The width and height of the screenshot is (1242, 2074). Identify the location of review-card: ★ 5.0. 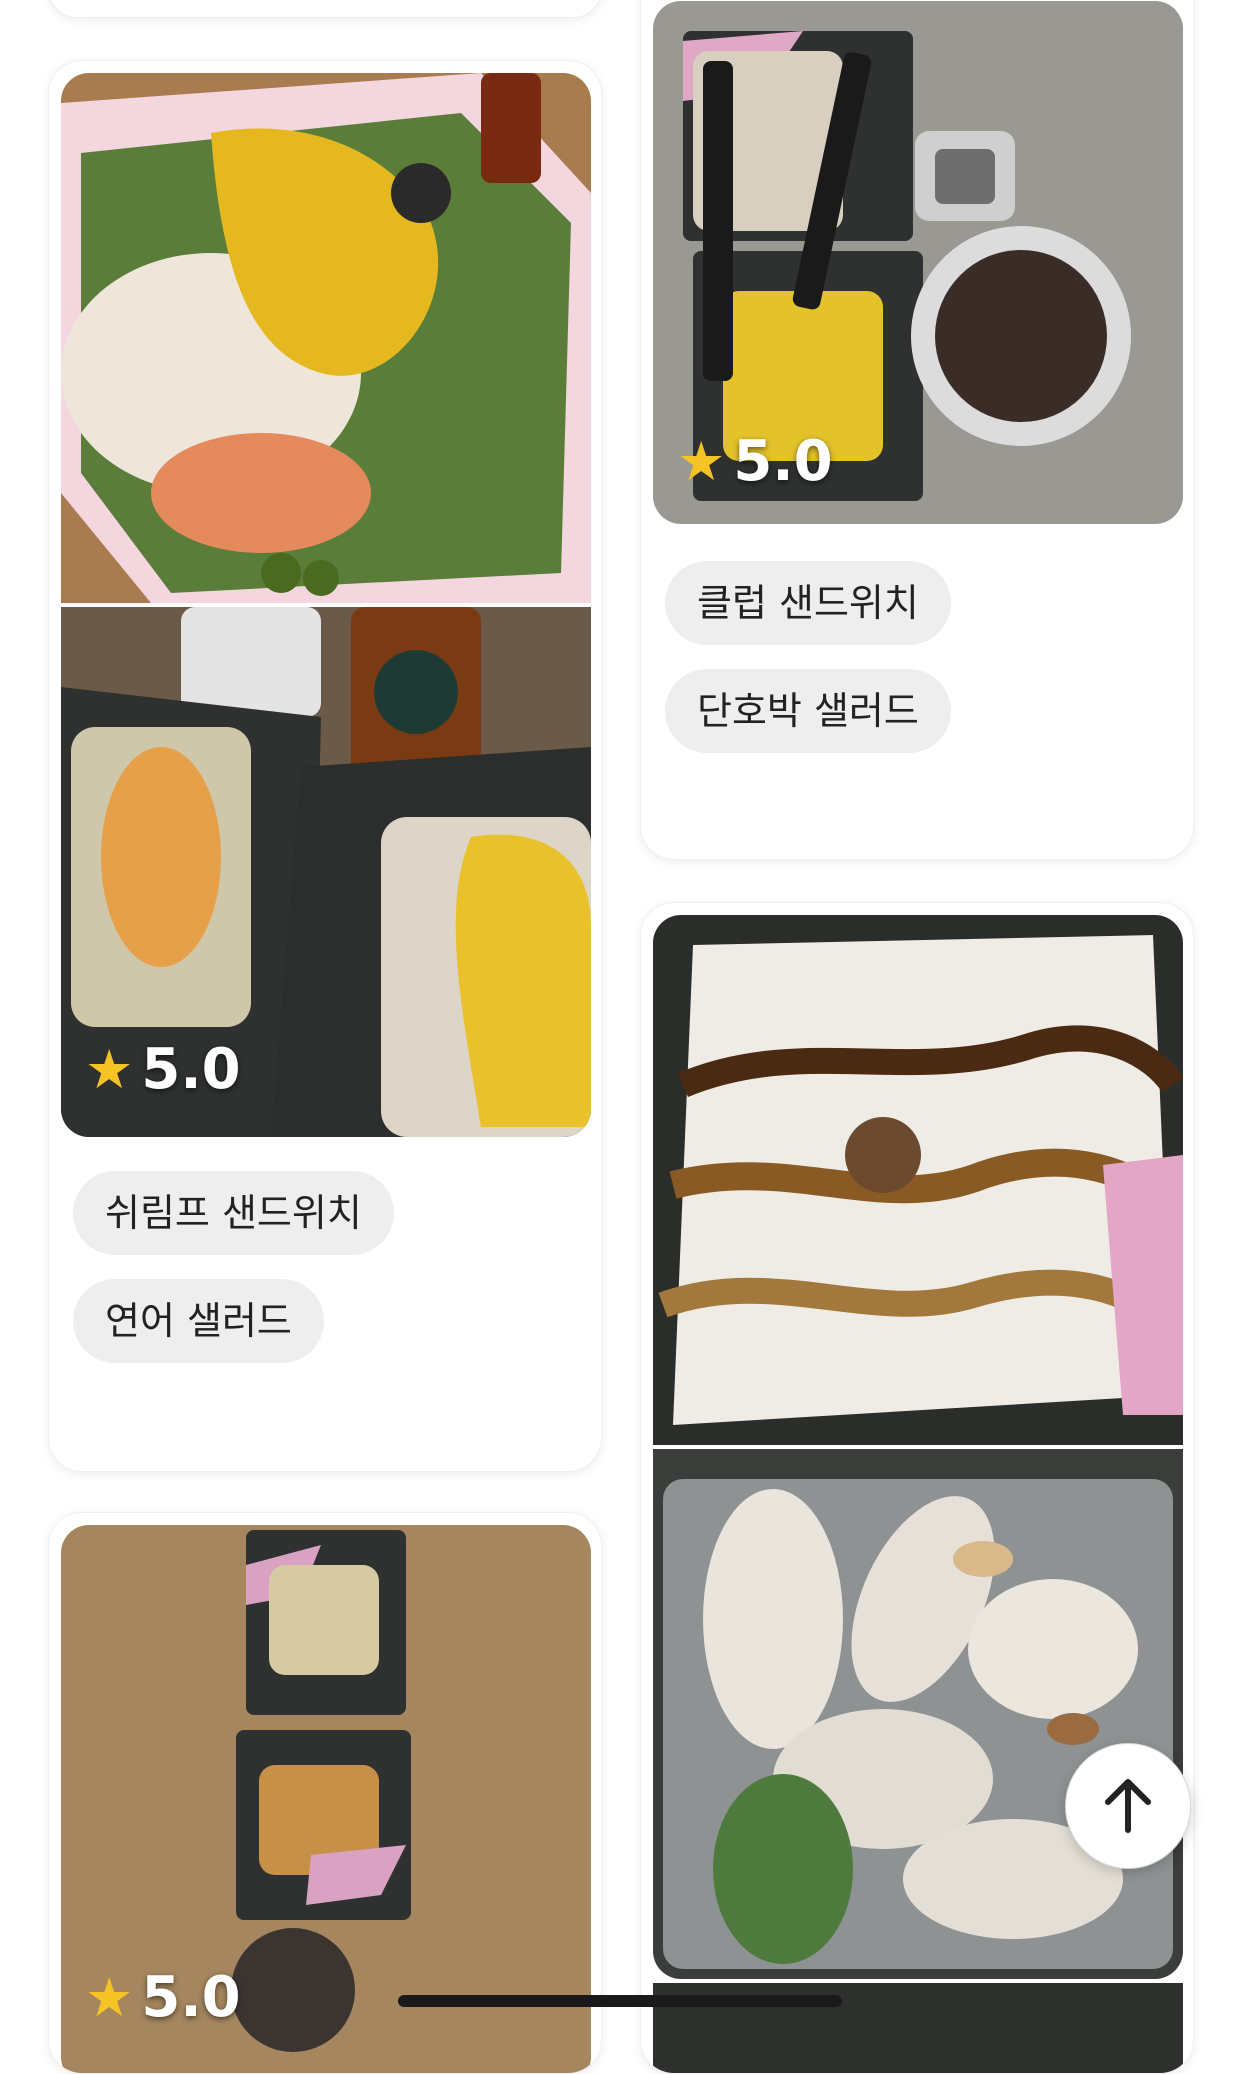
(325, 1793).